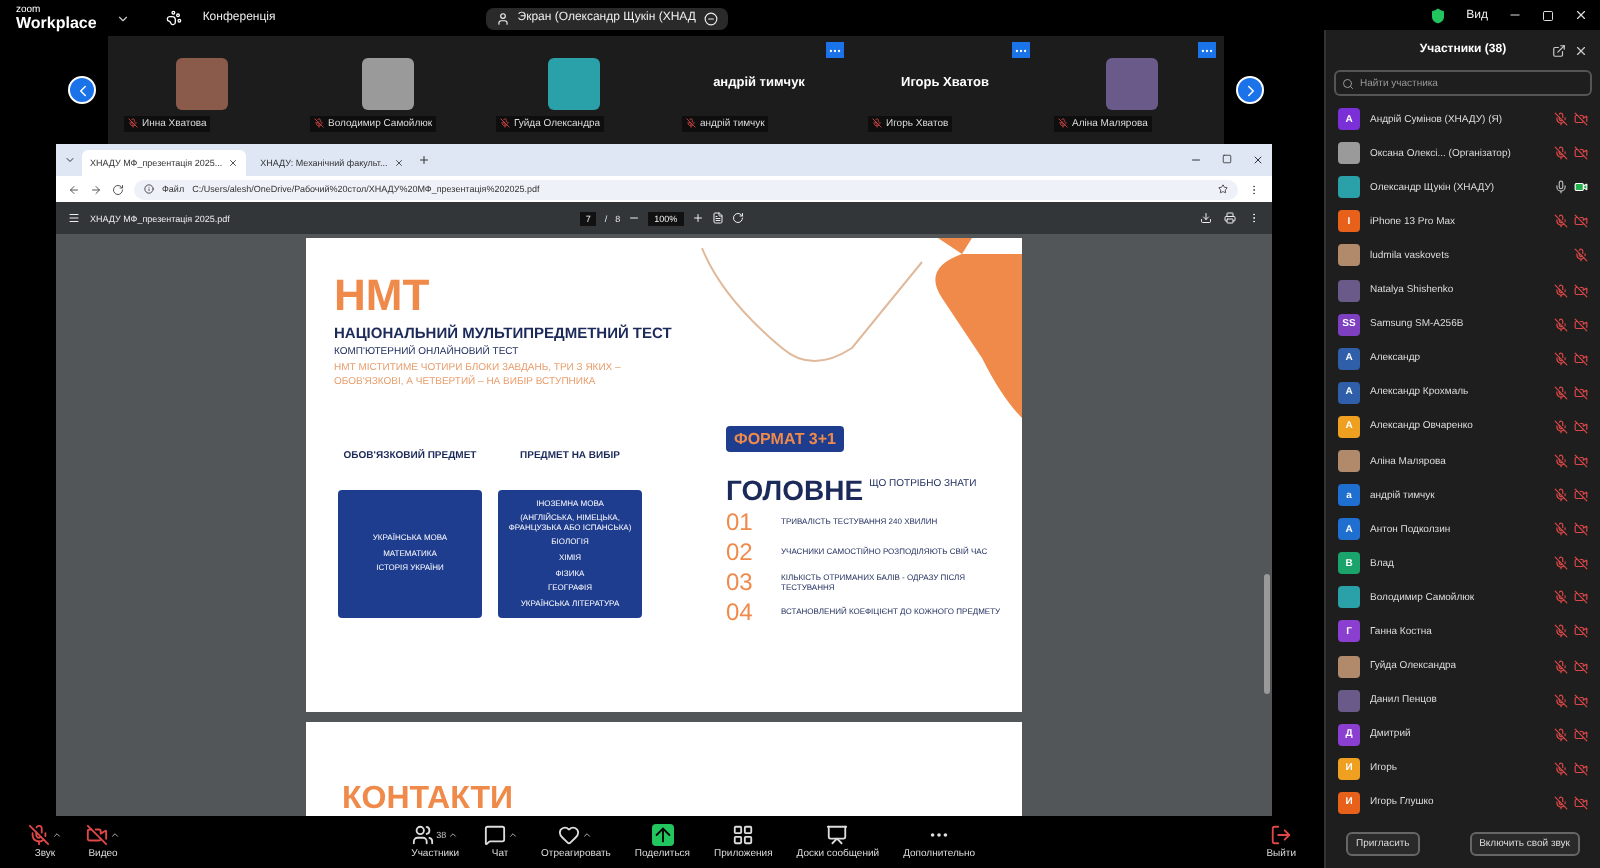 This screenshot has width=1600, height=868. Describe the element at coordinates (710, 18) in the screenshot. I see `minus-circle-icon` at that location.